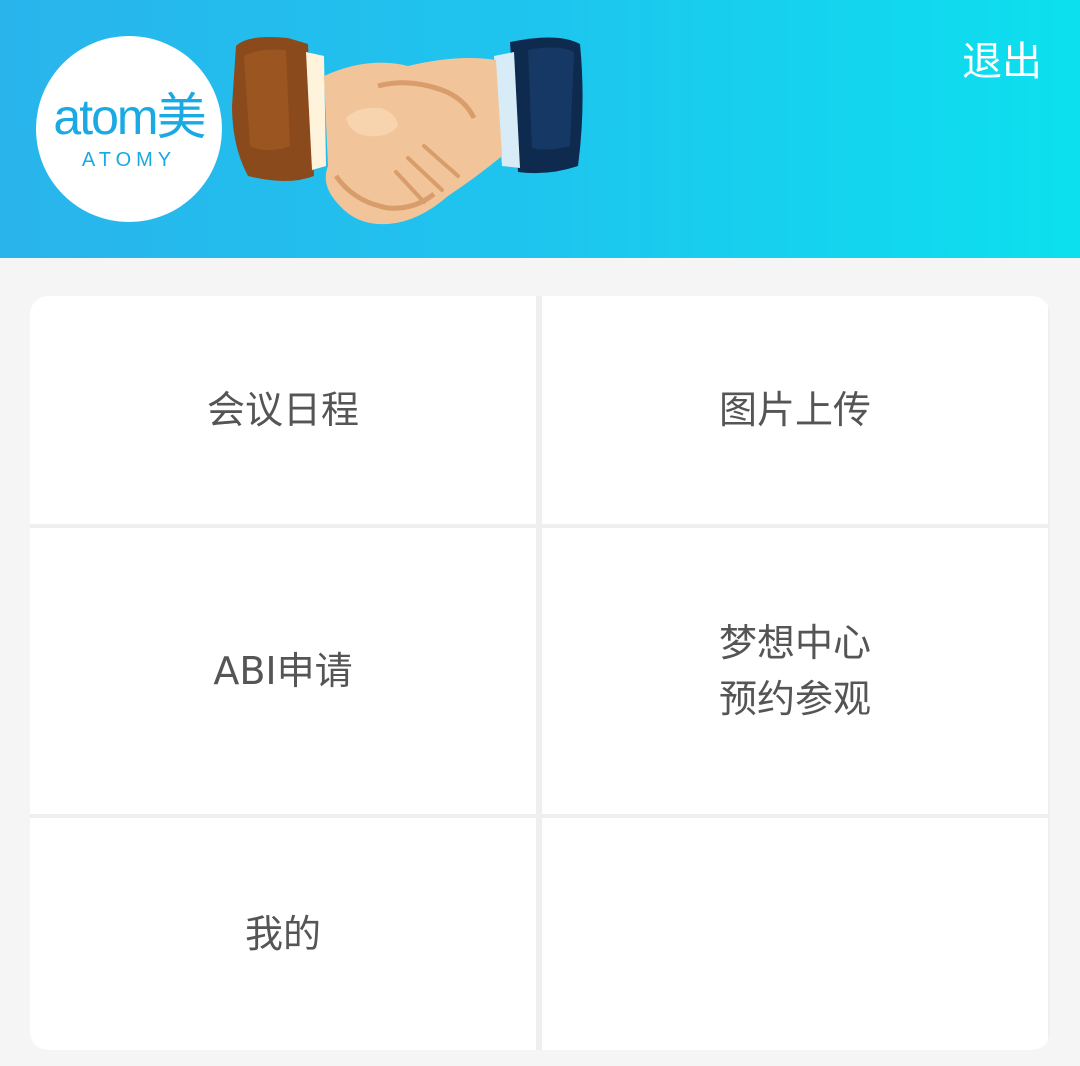  I want to click on logo-subtext: ATOMY, so click(129, 160).